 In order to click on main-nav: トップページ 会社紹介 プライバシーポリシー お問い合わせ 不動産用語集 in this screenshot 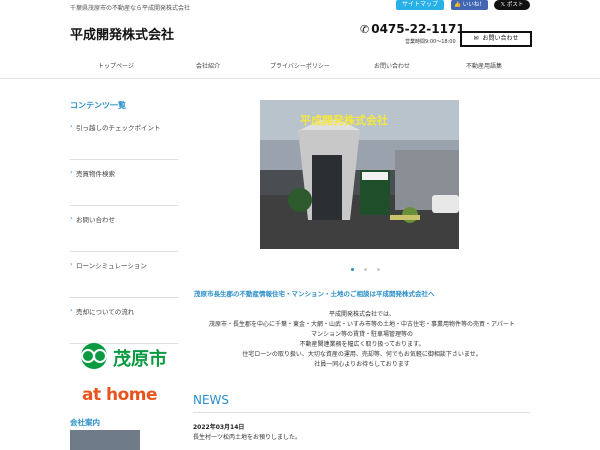, I will do `click(300, 67)`.